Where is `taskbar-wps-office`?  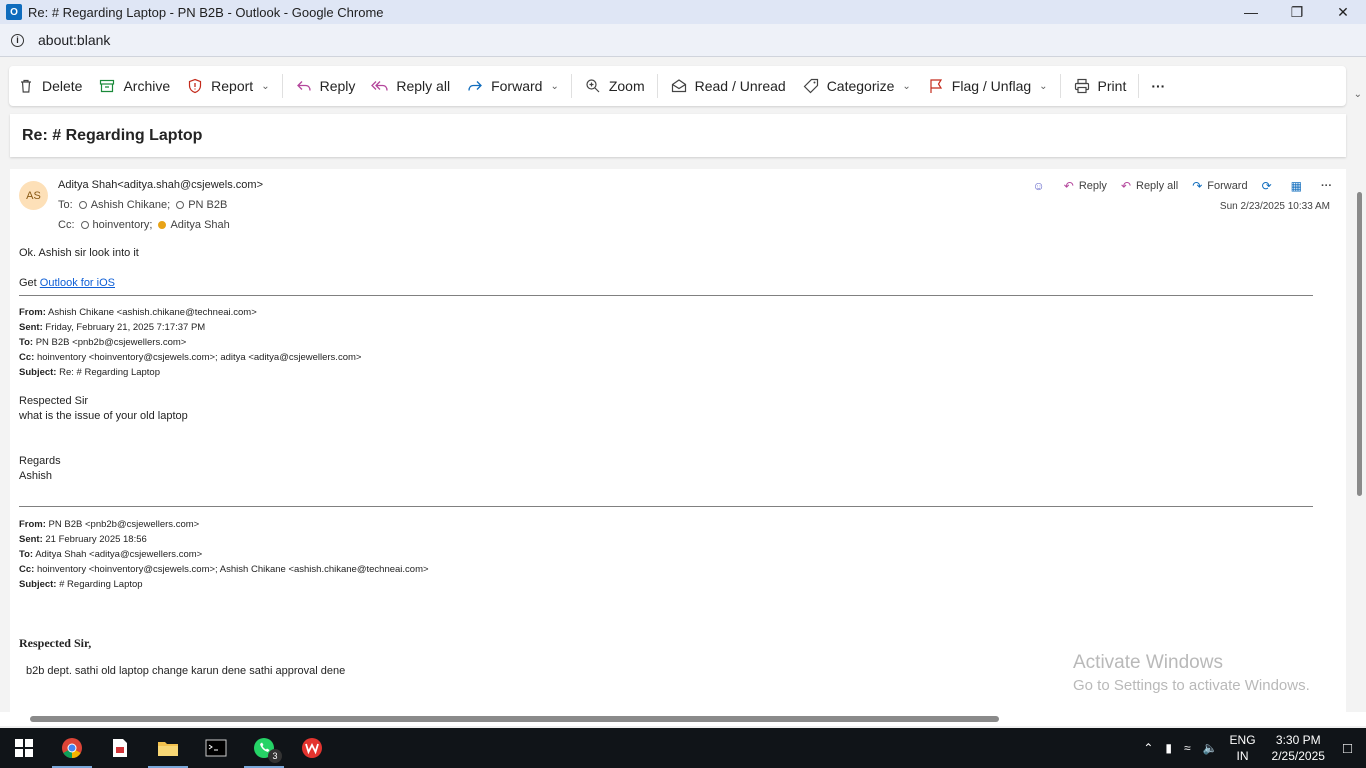 taskbar-wps-office is located at coordinates (312, 748).